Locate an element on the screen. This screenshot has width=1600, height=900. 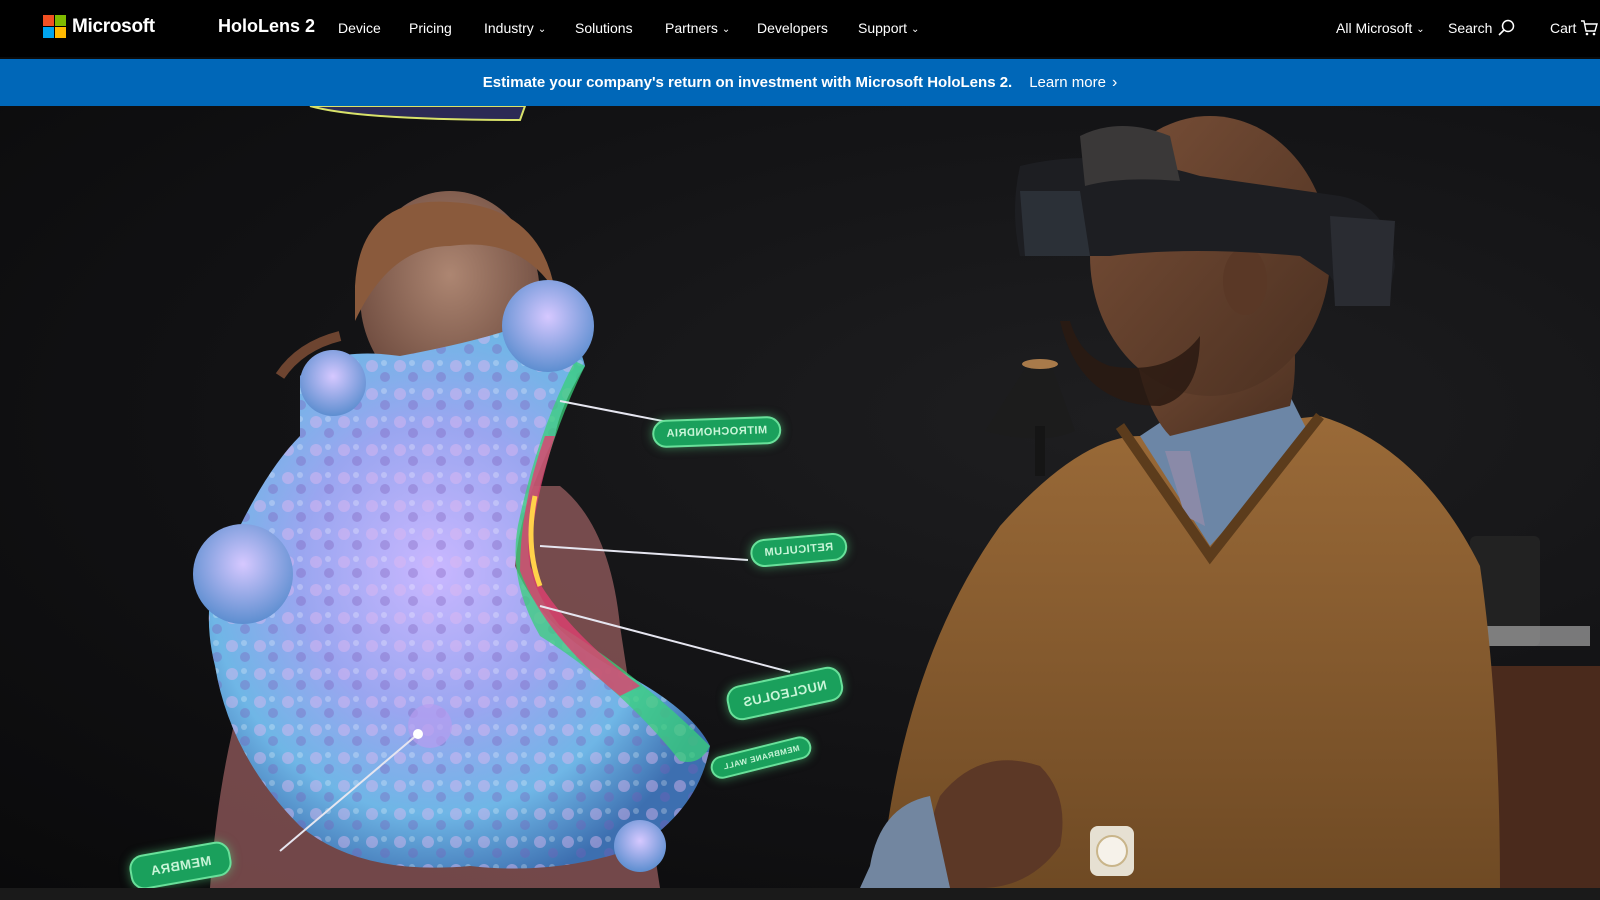
nav-item-label: Partners is located at coordinates (691, 28).